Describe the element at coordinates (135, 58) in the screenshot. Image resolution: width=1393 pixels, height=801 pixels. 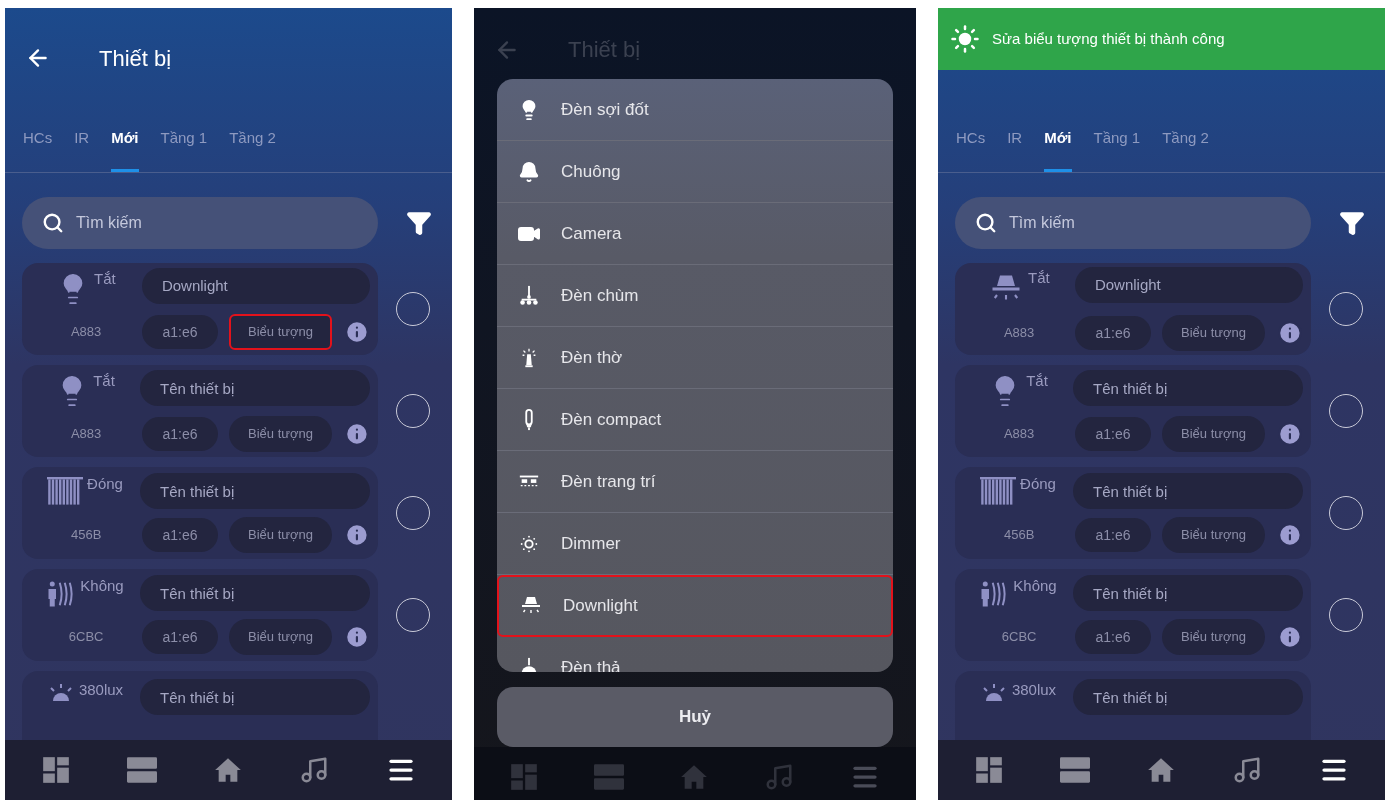
I see `screen-title: Thiết bị` at that location.